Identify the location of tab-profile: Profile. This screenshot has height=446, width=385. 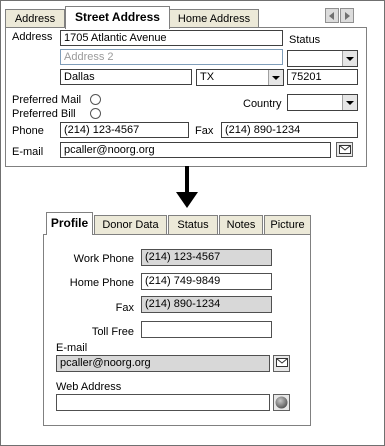
(69, 223).